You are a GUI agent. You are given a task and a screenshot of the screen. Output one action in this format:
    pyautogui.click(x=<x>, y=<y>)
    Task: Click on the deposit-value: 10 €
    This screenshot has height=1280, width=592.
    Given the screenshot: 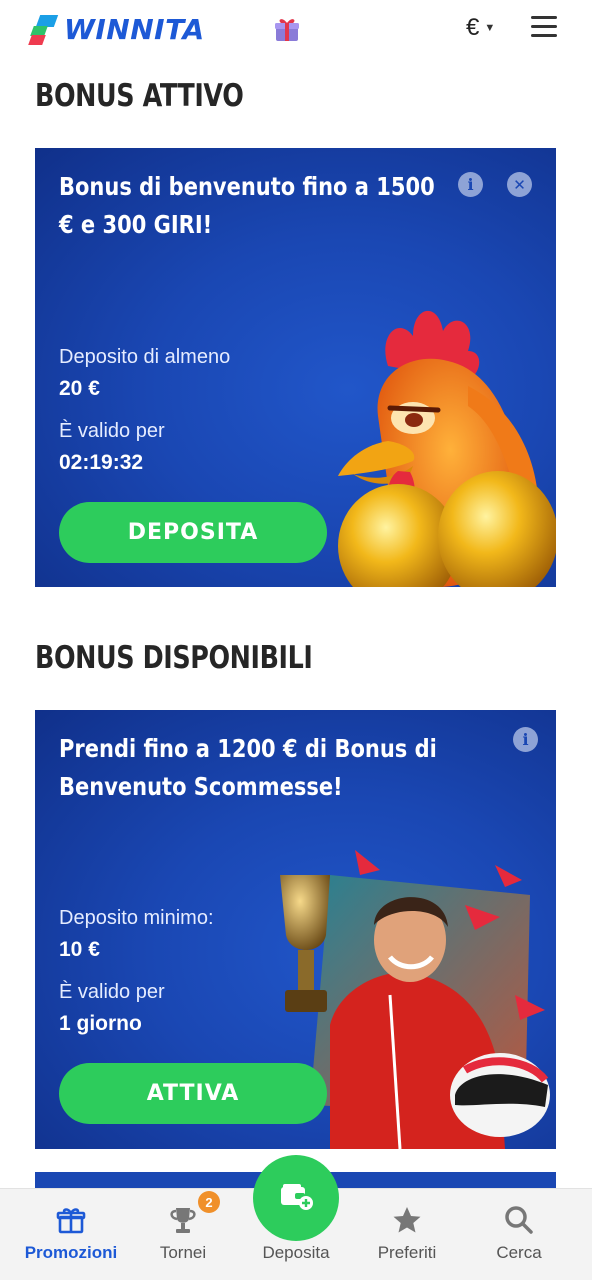 What is the action you would take?
    pyautogui.click(x=79, y=949)
    